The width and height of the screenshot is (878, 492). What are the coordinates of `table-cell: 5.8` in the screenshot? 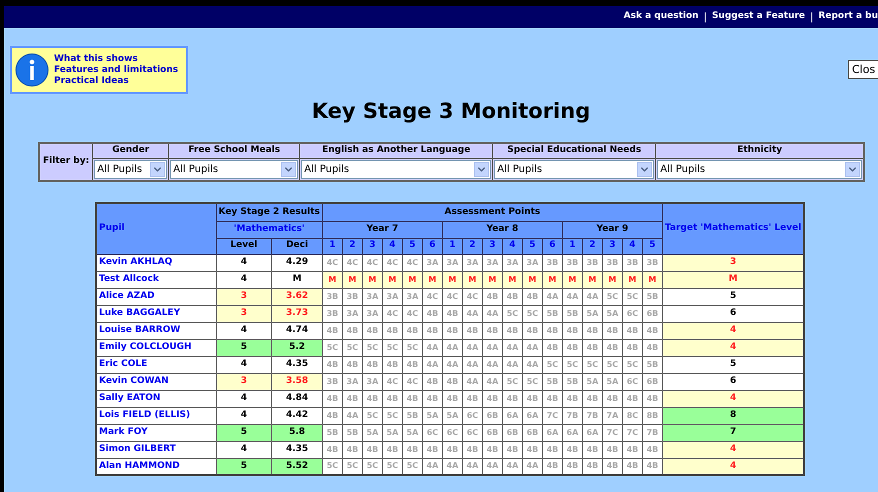 It's located at (297, 432).